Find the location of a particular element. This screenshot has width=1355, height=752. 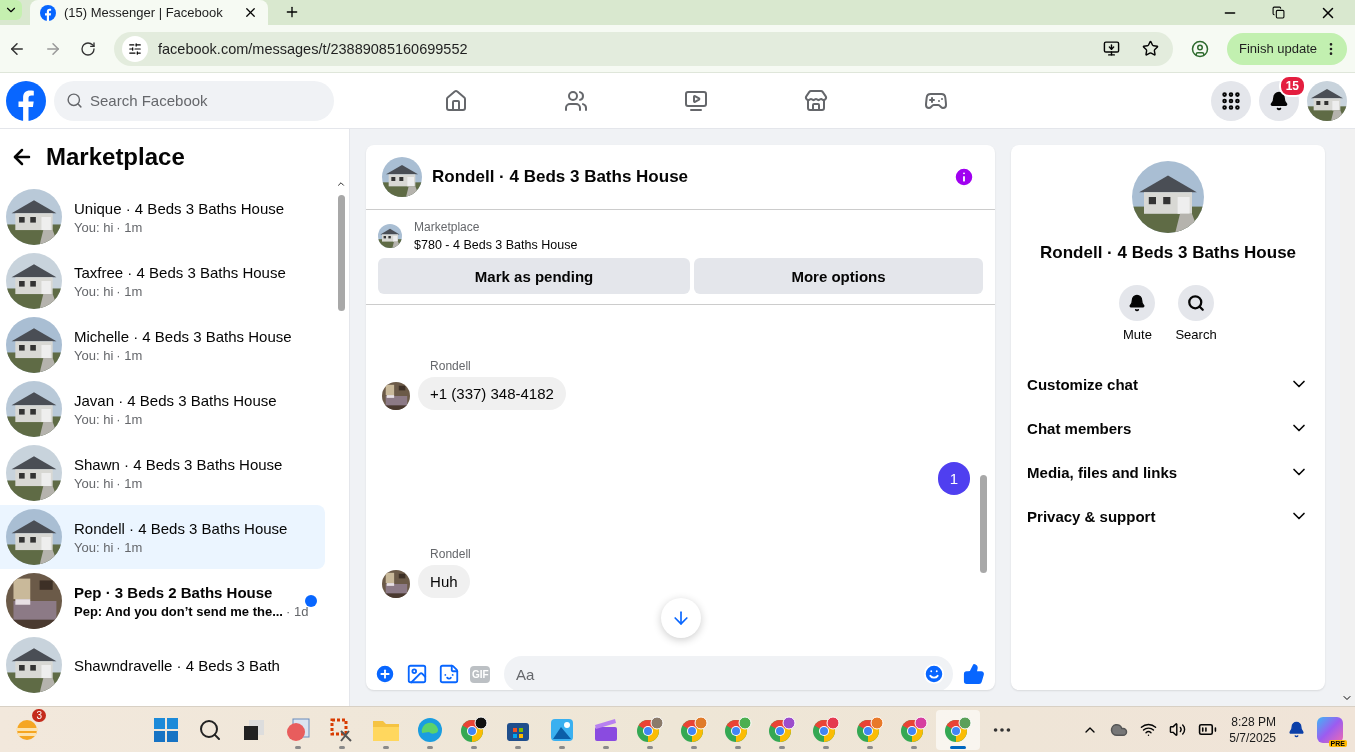

section-title: Privacy & support is located at coordinates (1091, 516).